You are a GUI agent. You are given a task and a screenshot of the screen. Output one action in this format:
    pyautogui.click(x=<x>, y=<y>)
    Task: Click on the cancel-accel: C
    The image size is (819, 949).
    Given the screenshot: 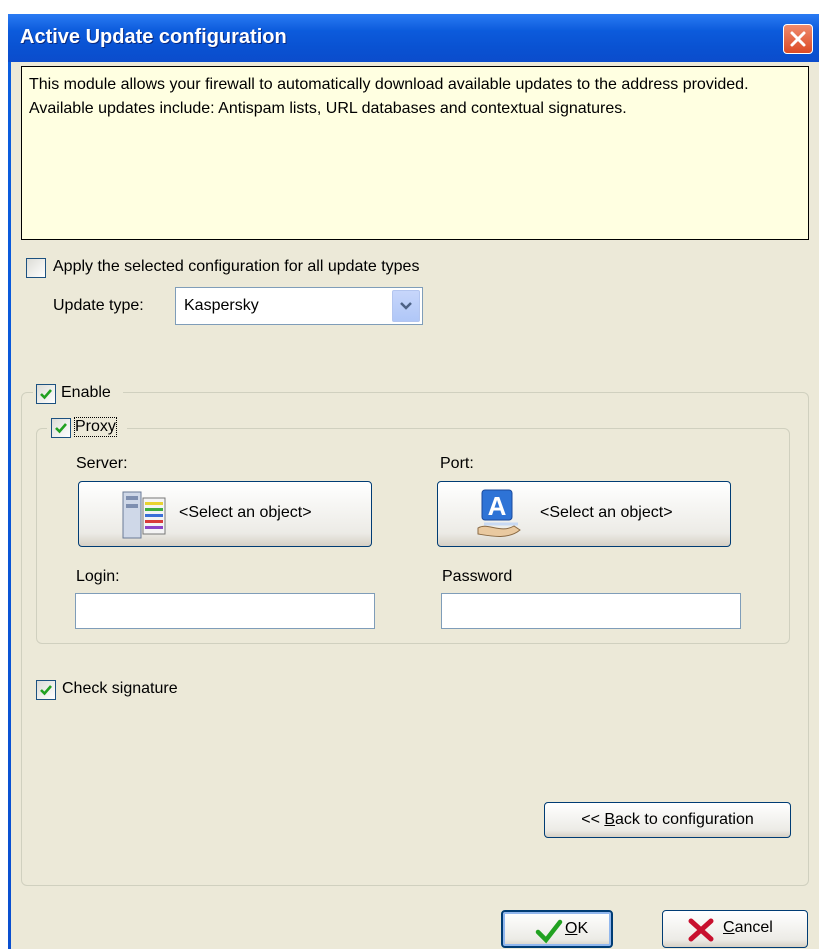 What is the action you would take?
    pyautogui.click(x=729, y=927)
    